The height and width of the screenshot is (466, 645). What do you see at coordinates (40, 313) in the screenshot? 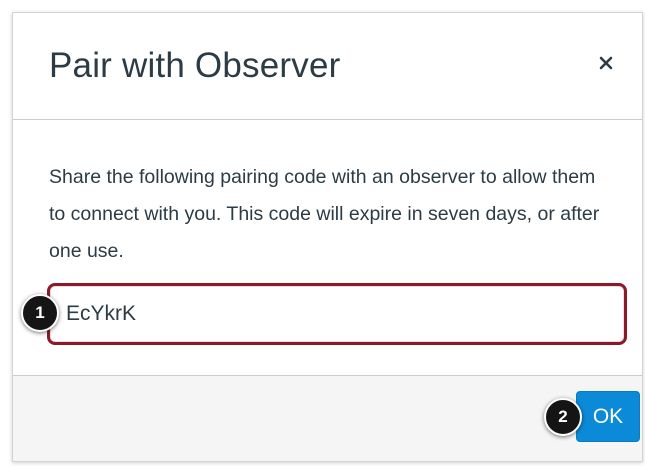
I see `callout-badge-1: 1` at bounding box center [40, 313].